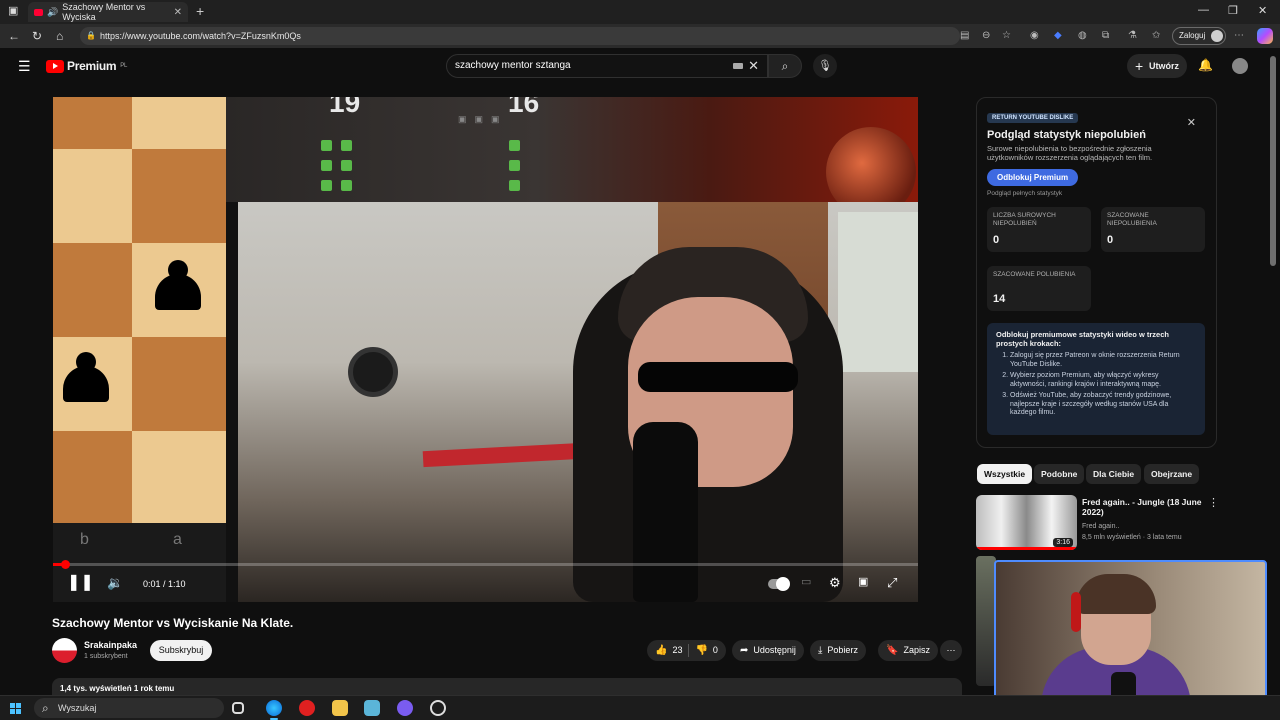 The width and height of the screenshot is (1280, 720). I want to click on profile-button: Zaloguj, so click(1199, 36).